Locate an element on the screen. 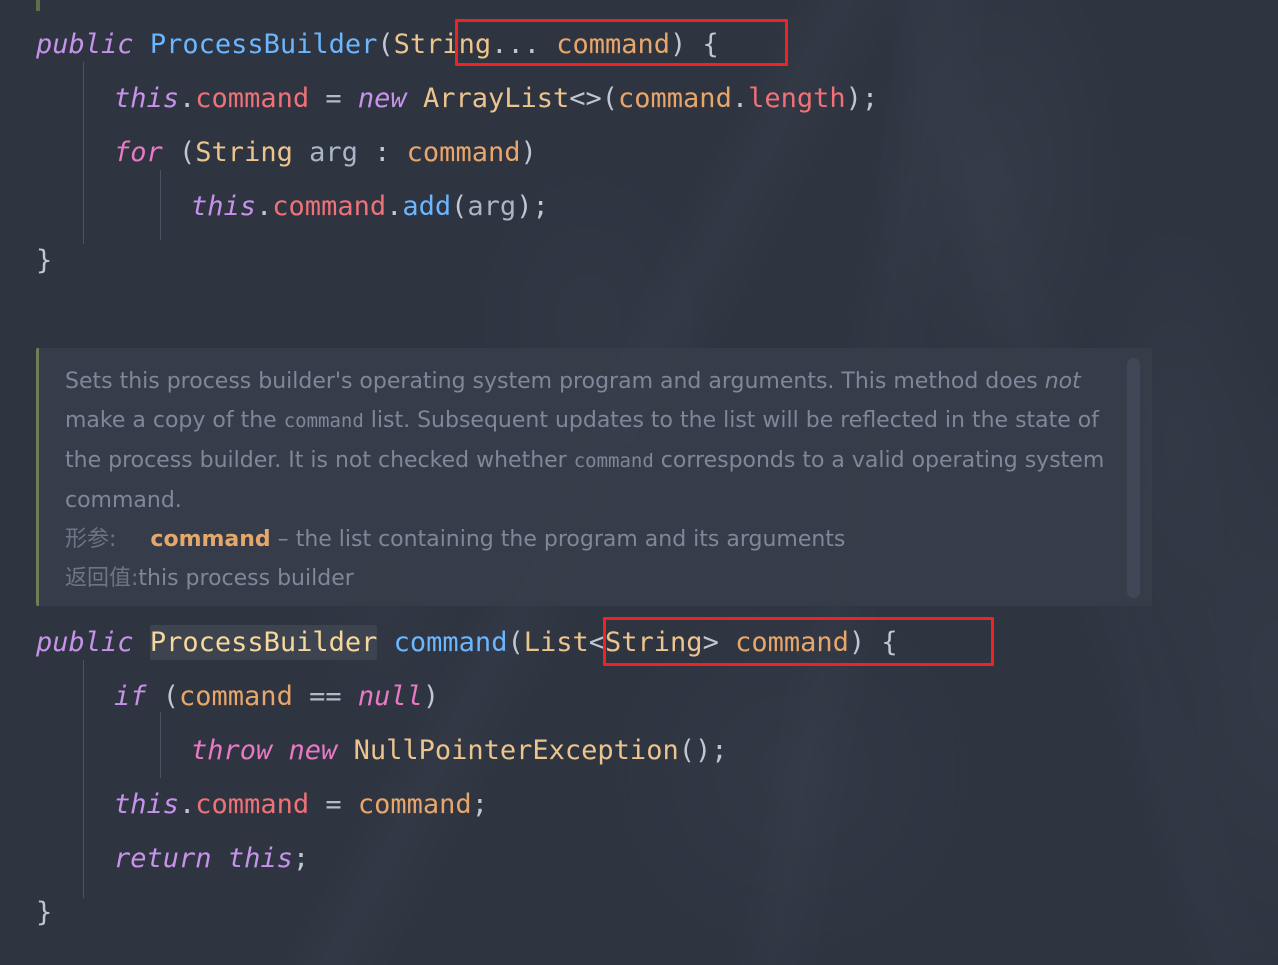 This screenshot has height=965, width=1278. list-param-box is located at coordinates (798, 641).